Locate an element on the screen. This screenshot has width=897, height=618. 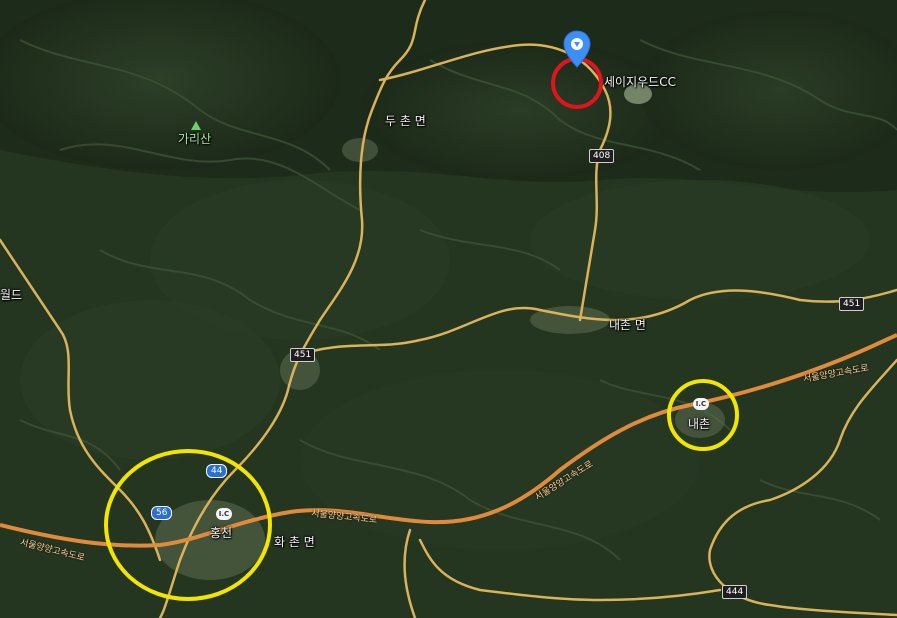
town-label-hongcheon: 홍천 is located at coordinates (221, 533).